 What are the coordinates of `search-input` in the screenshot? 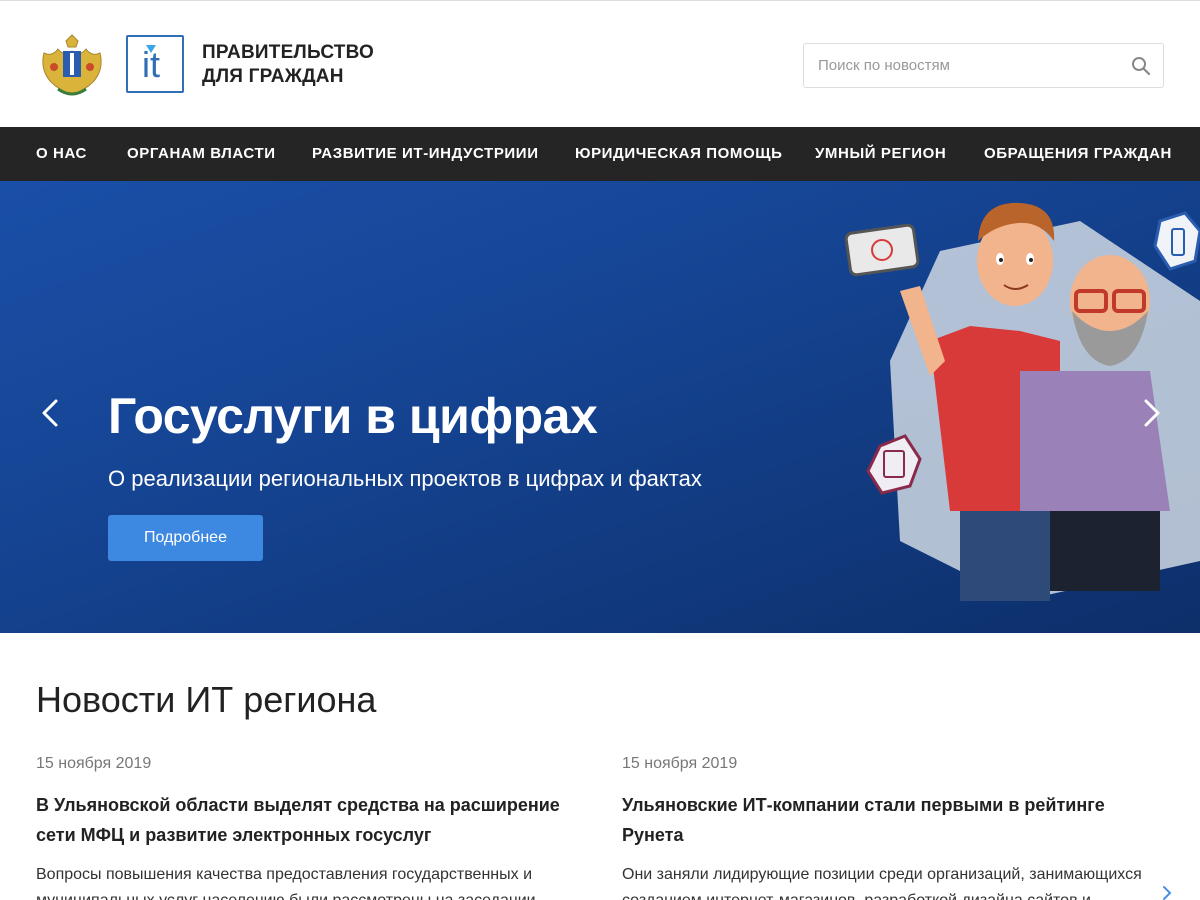 It's located at (968, 65).